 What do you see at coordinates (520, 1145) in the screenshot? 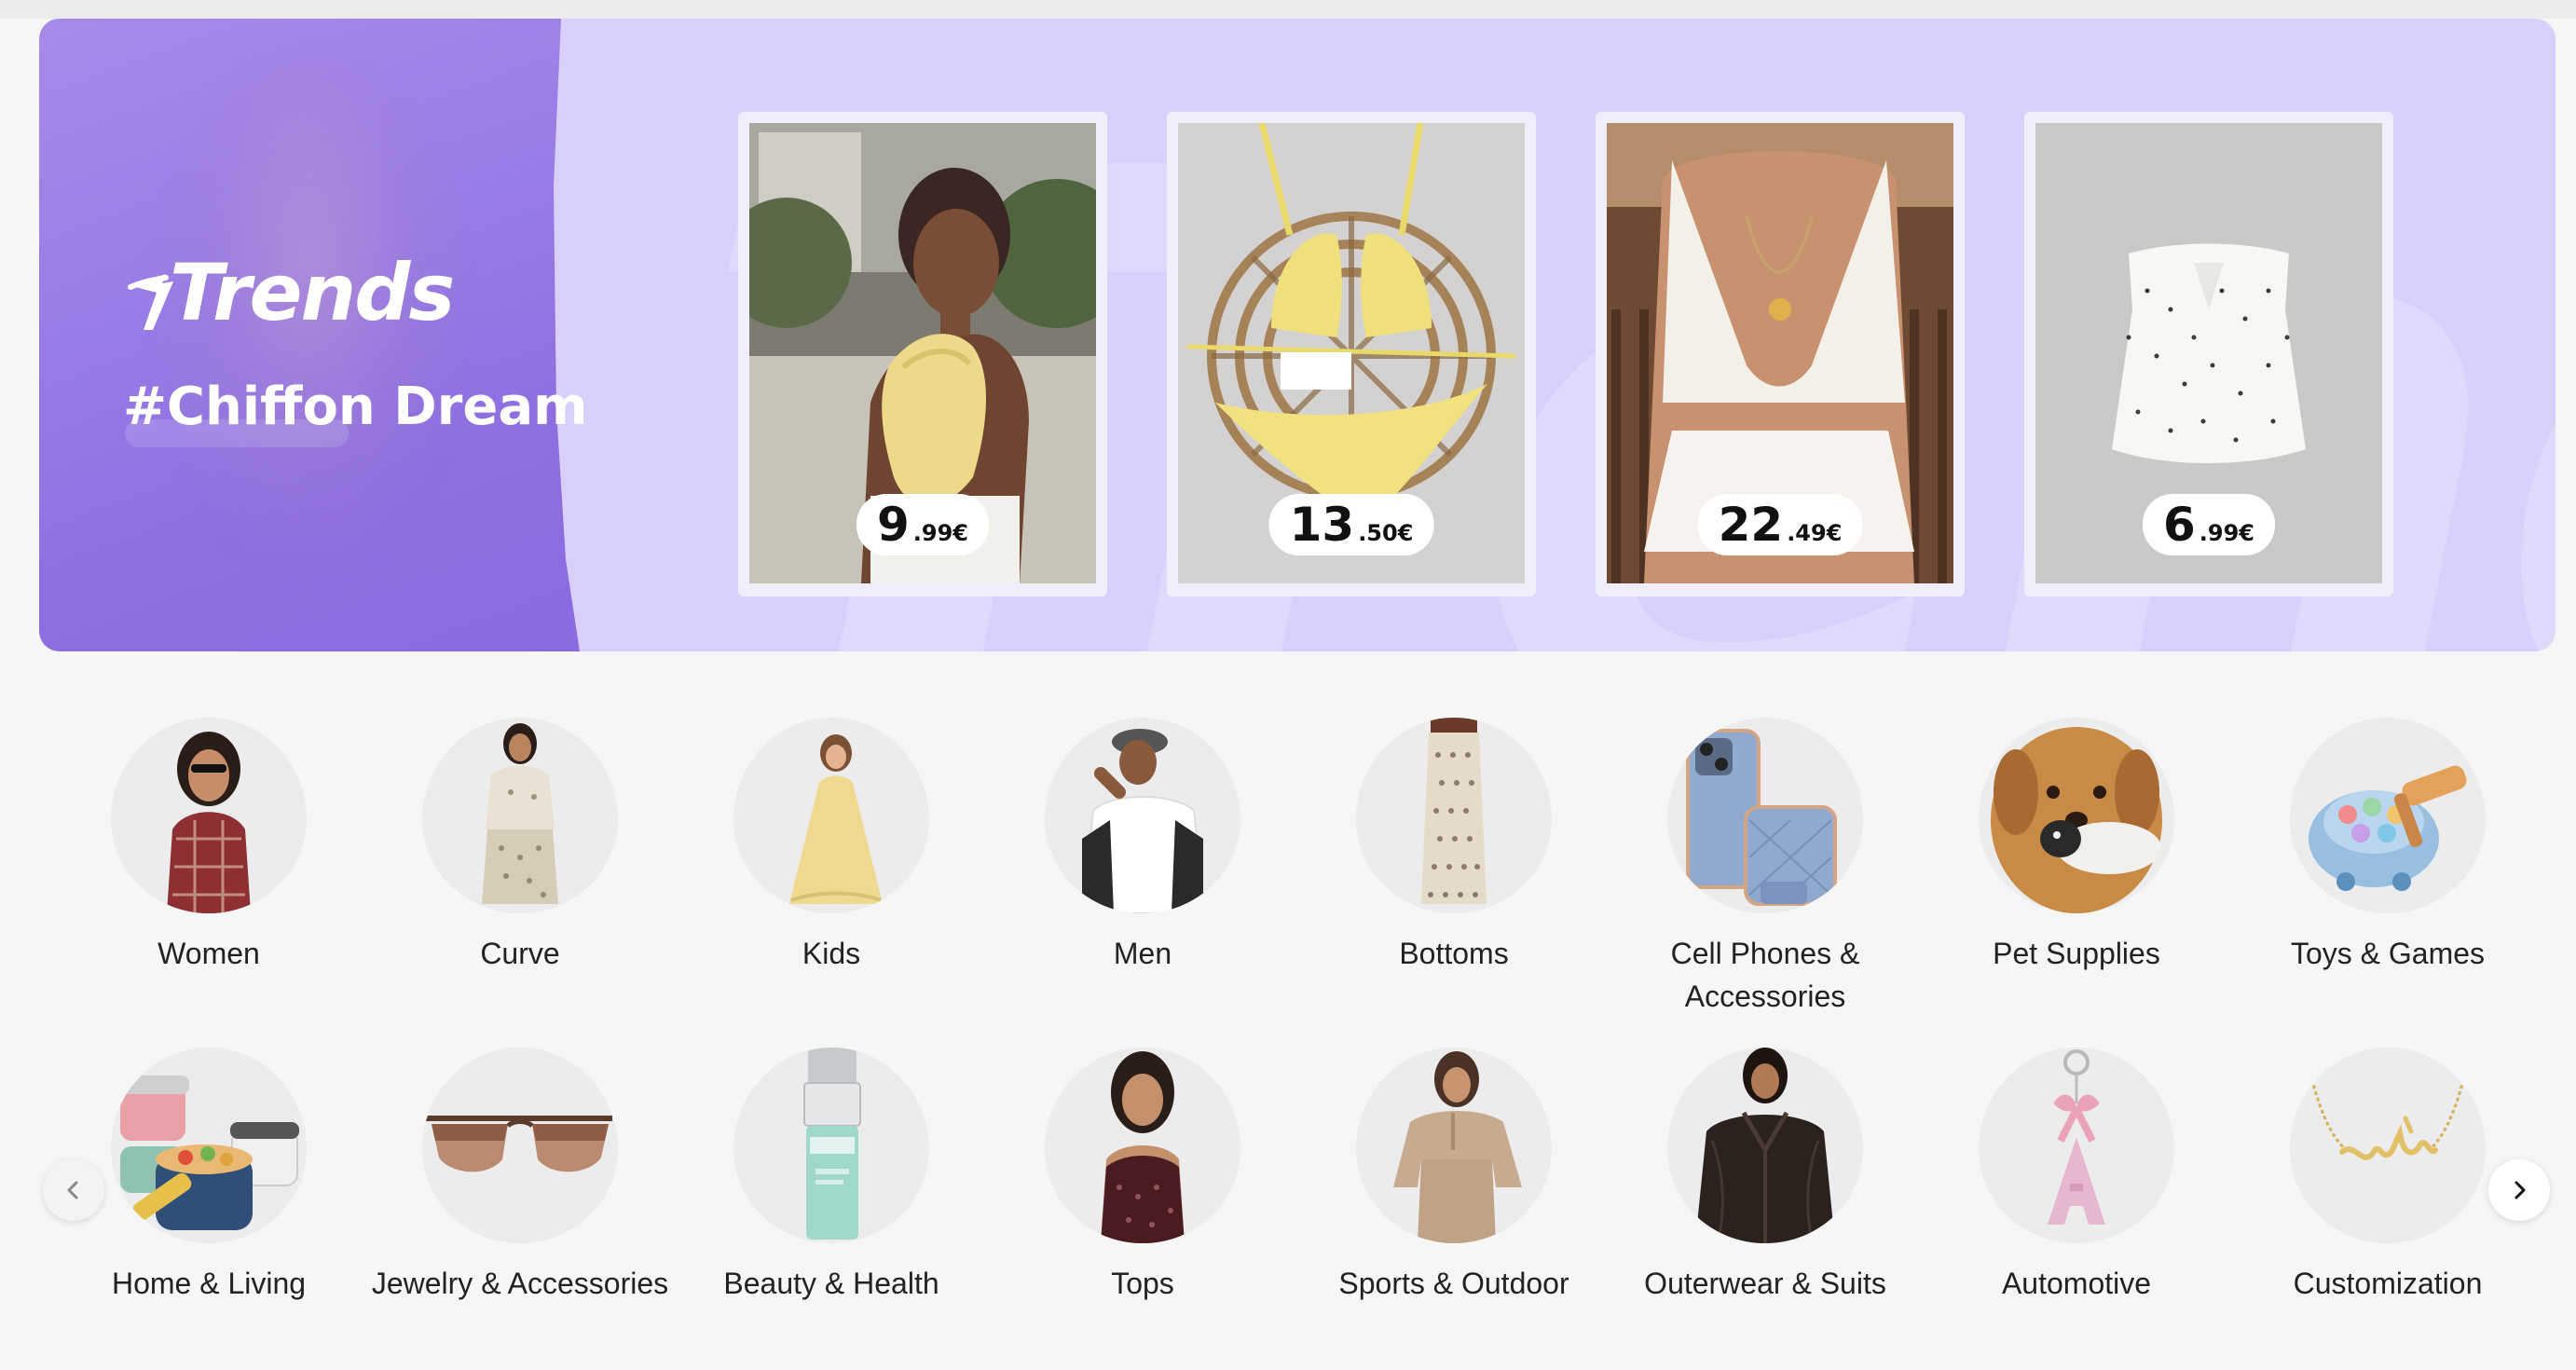
I see `sunglasses-icon` at bounding box center [520, 1145].